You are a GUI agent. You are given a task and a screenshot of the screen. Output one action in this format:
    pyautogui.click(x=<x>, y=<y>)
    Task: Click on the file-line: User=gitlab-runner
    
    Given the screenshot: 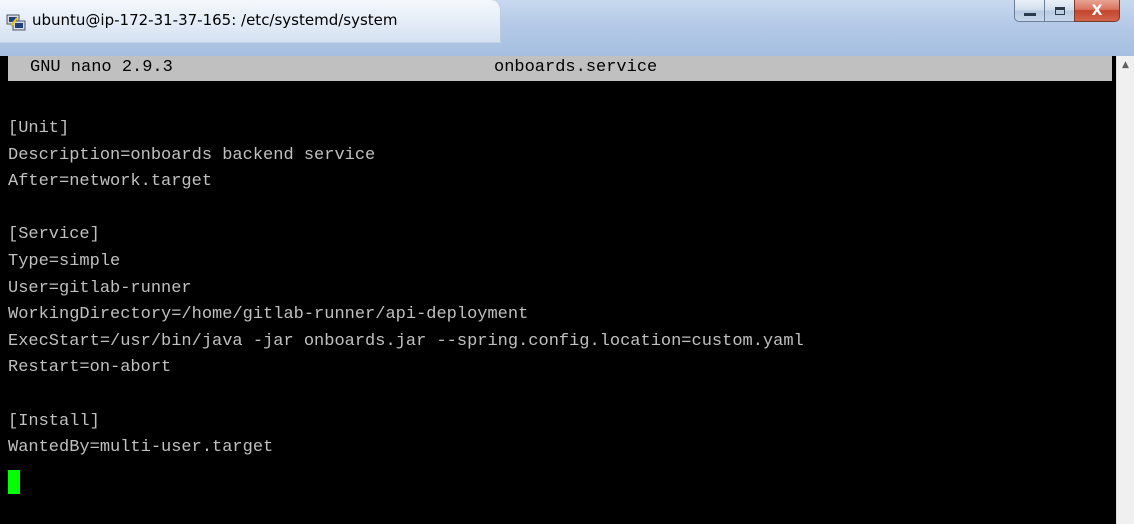 What is the action you would take?
    pyautogui.click(x=100, y=288)
    